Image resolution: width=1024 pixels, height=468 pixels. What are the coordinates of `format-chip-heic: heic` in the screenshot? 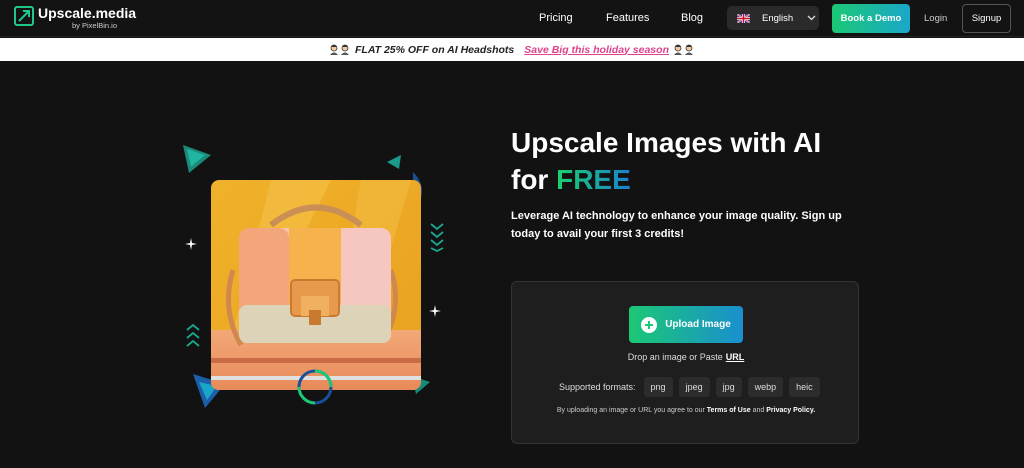 It's located at (804, 387).